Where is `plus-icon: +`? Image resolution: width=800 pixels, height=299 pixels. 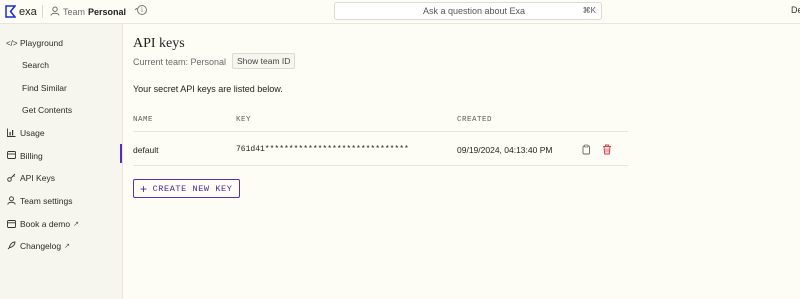 plus-icon: + is located at coordinates (144, 188).